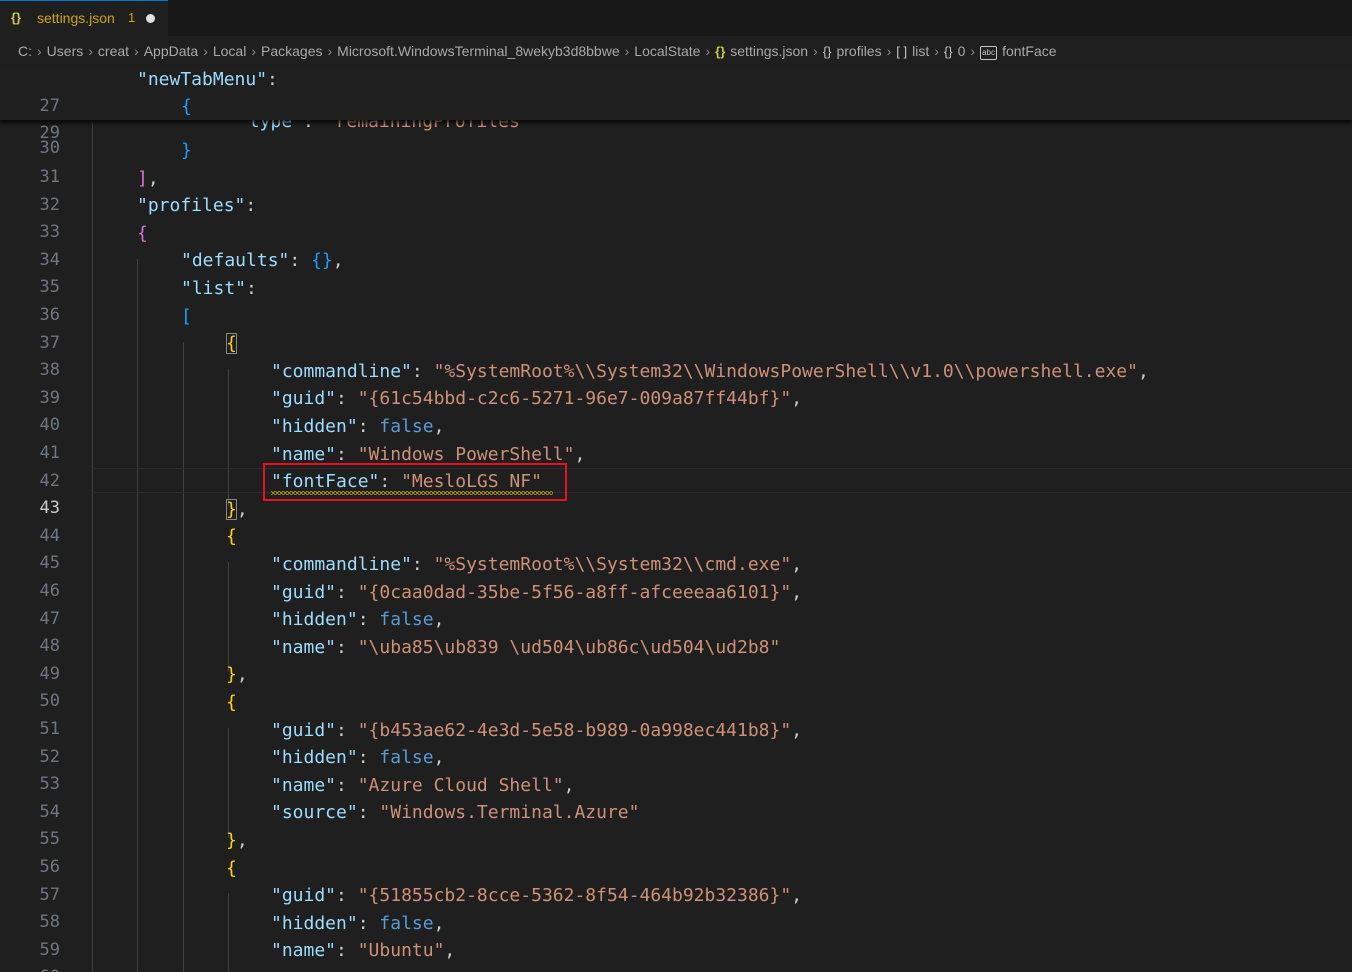  Describe the element at coordinates (676, 493) in the screenshot. I see `code-line-active: 43 "fontFace": "MesloLGS NF"` at that location.